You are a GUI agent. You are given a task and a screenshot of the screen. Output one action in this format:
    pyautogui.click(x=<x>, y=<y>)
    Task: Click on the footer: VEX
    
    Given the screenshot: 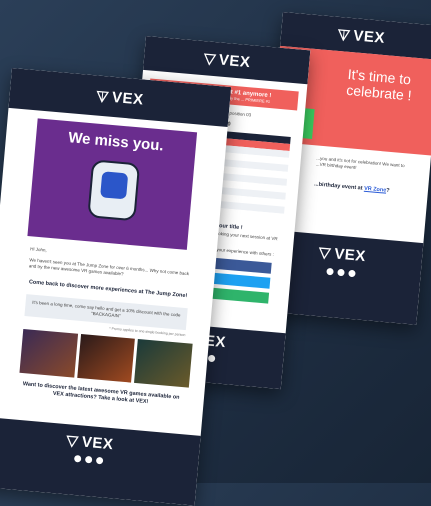 What is the action you would take?
    pyautogui.click(x=100, y=461)
    